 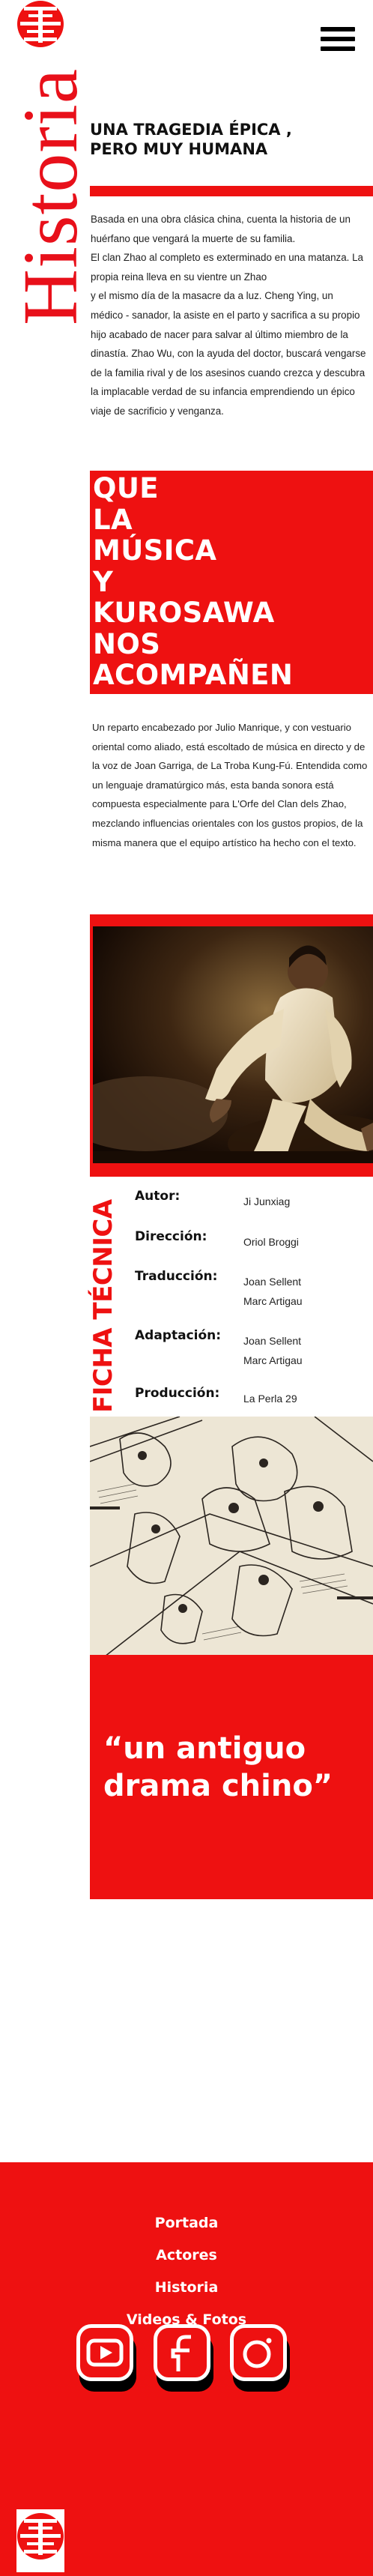 What do you see at coordinates (267, 1201) in the screenshot?
I see `ficha-value: Ji Junxiag` at bounding box center [267, 1201].